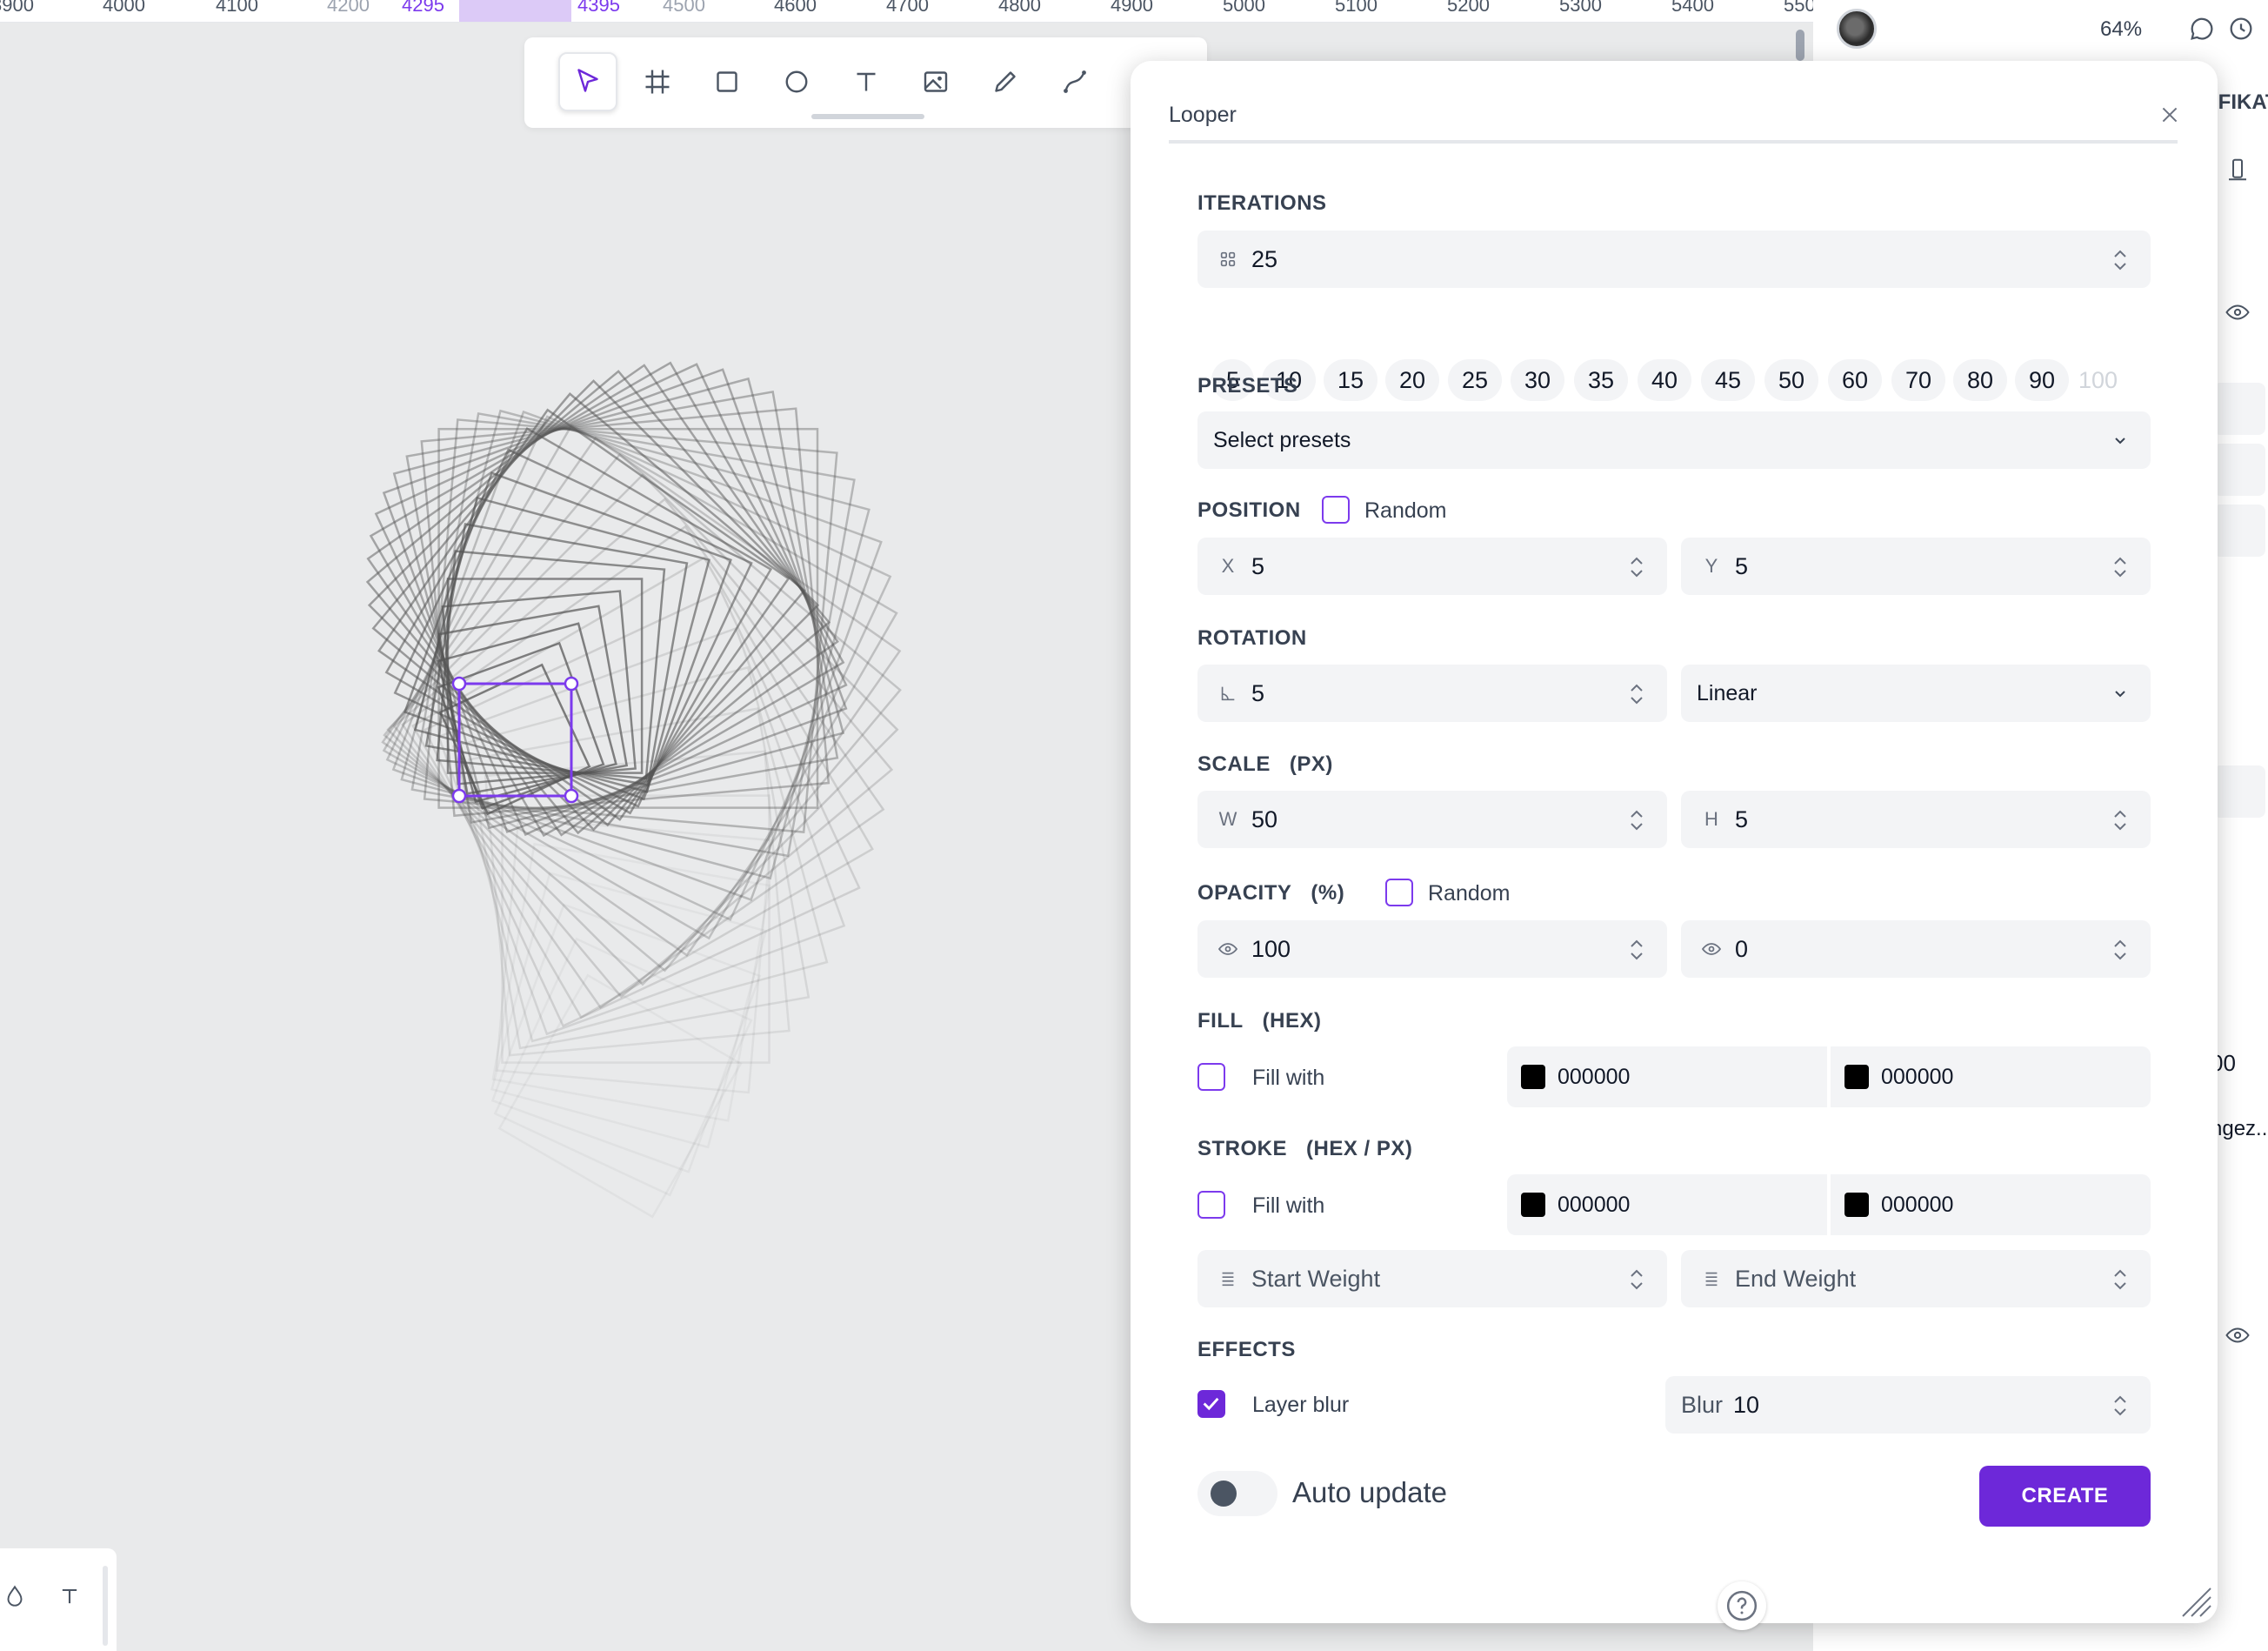  Describe the element at coordinates (14, 1596) in the screenshot. I see `drop-icon` at that location.